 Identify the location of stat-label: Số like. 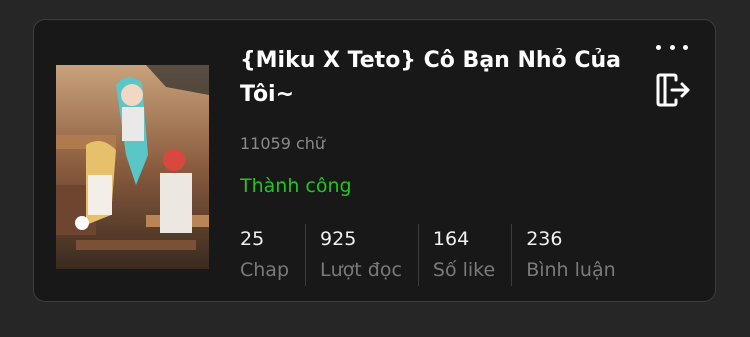
(464, 270).